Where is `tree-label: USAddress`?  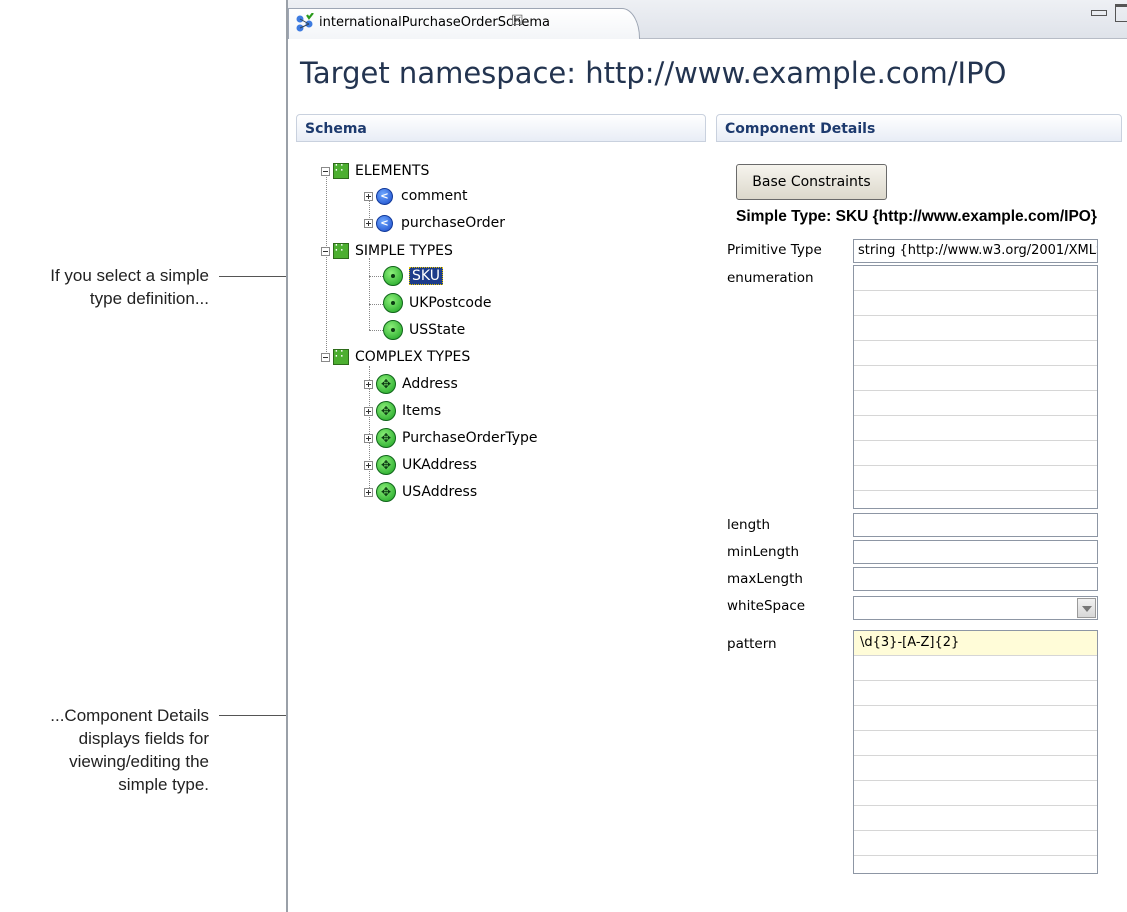
tree-label: USAddress is located at coordinates (440, 492).